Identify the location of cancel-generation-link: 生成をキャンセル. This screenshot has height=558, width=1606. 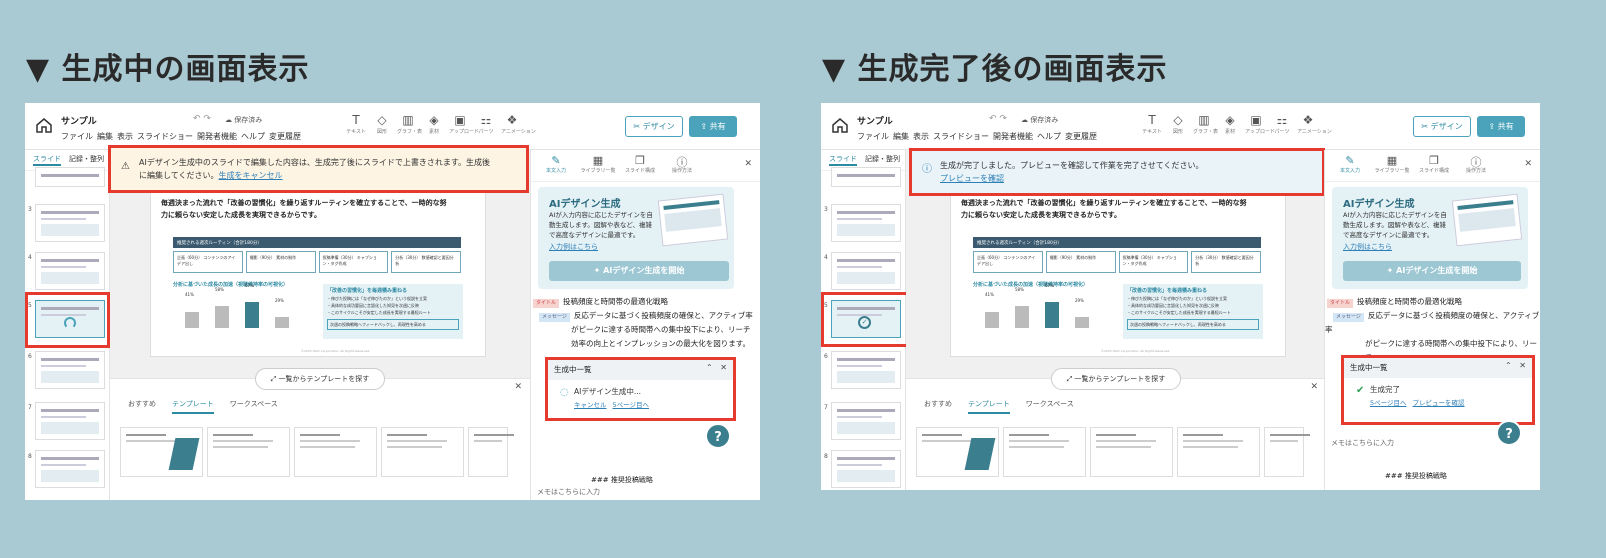
(251, 175).